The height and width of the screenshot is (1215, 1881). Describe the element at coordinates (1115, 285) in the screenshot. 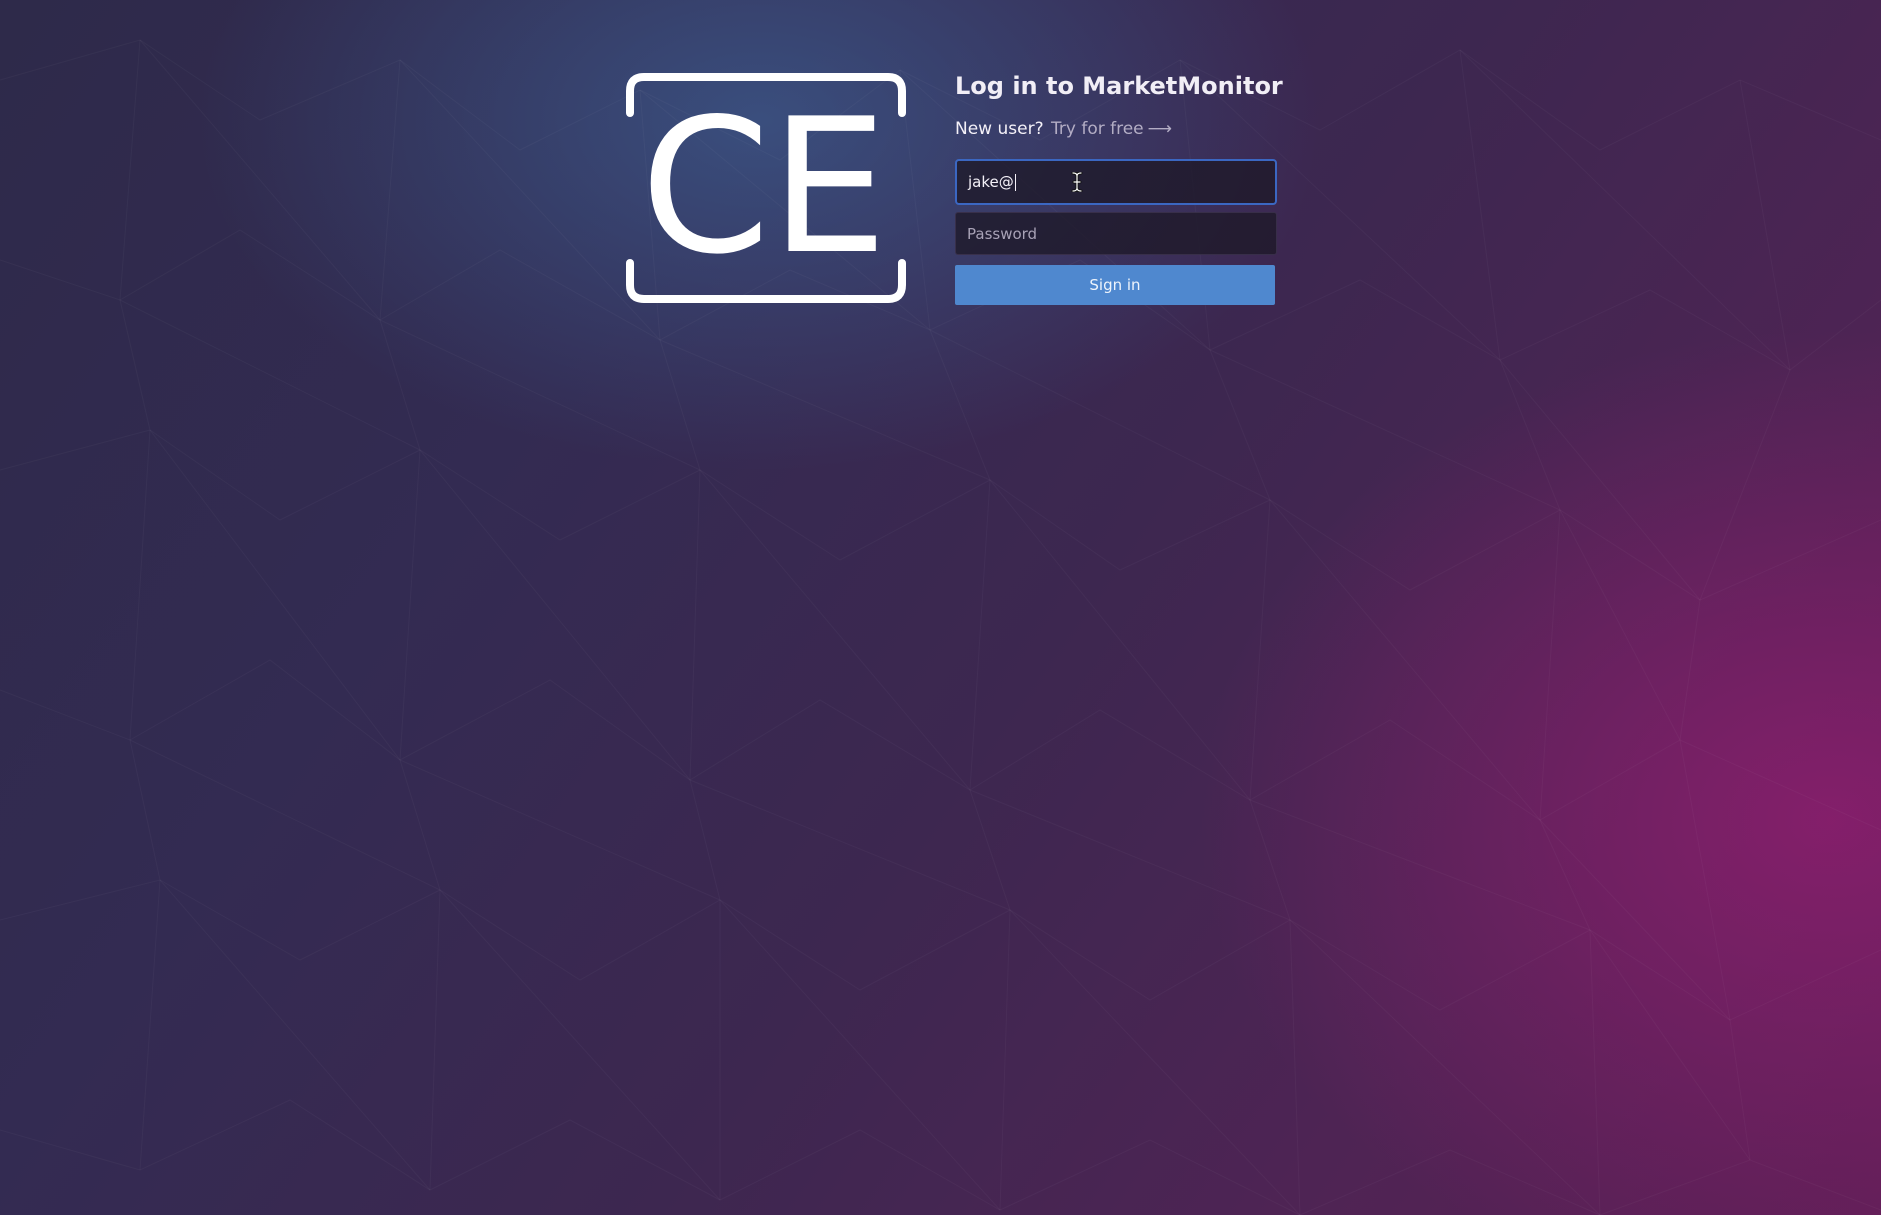

I see `sign-in-button: Sign in` at that location.